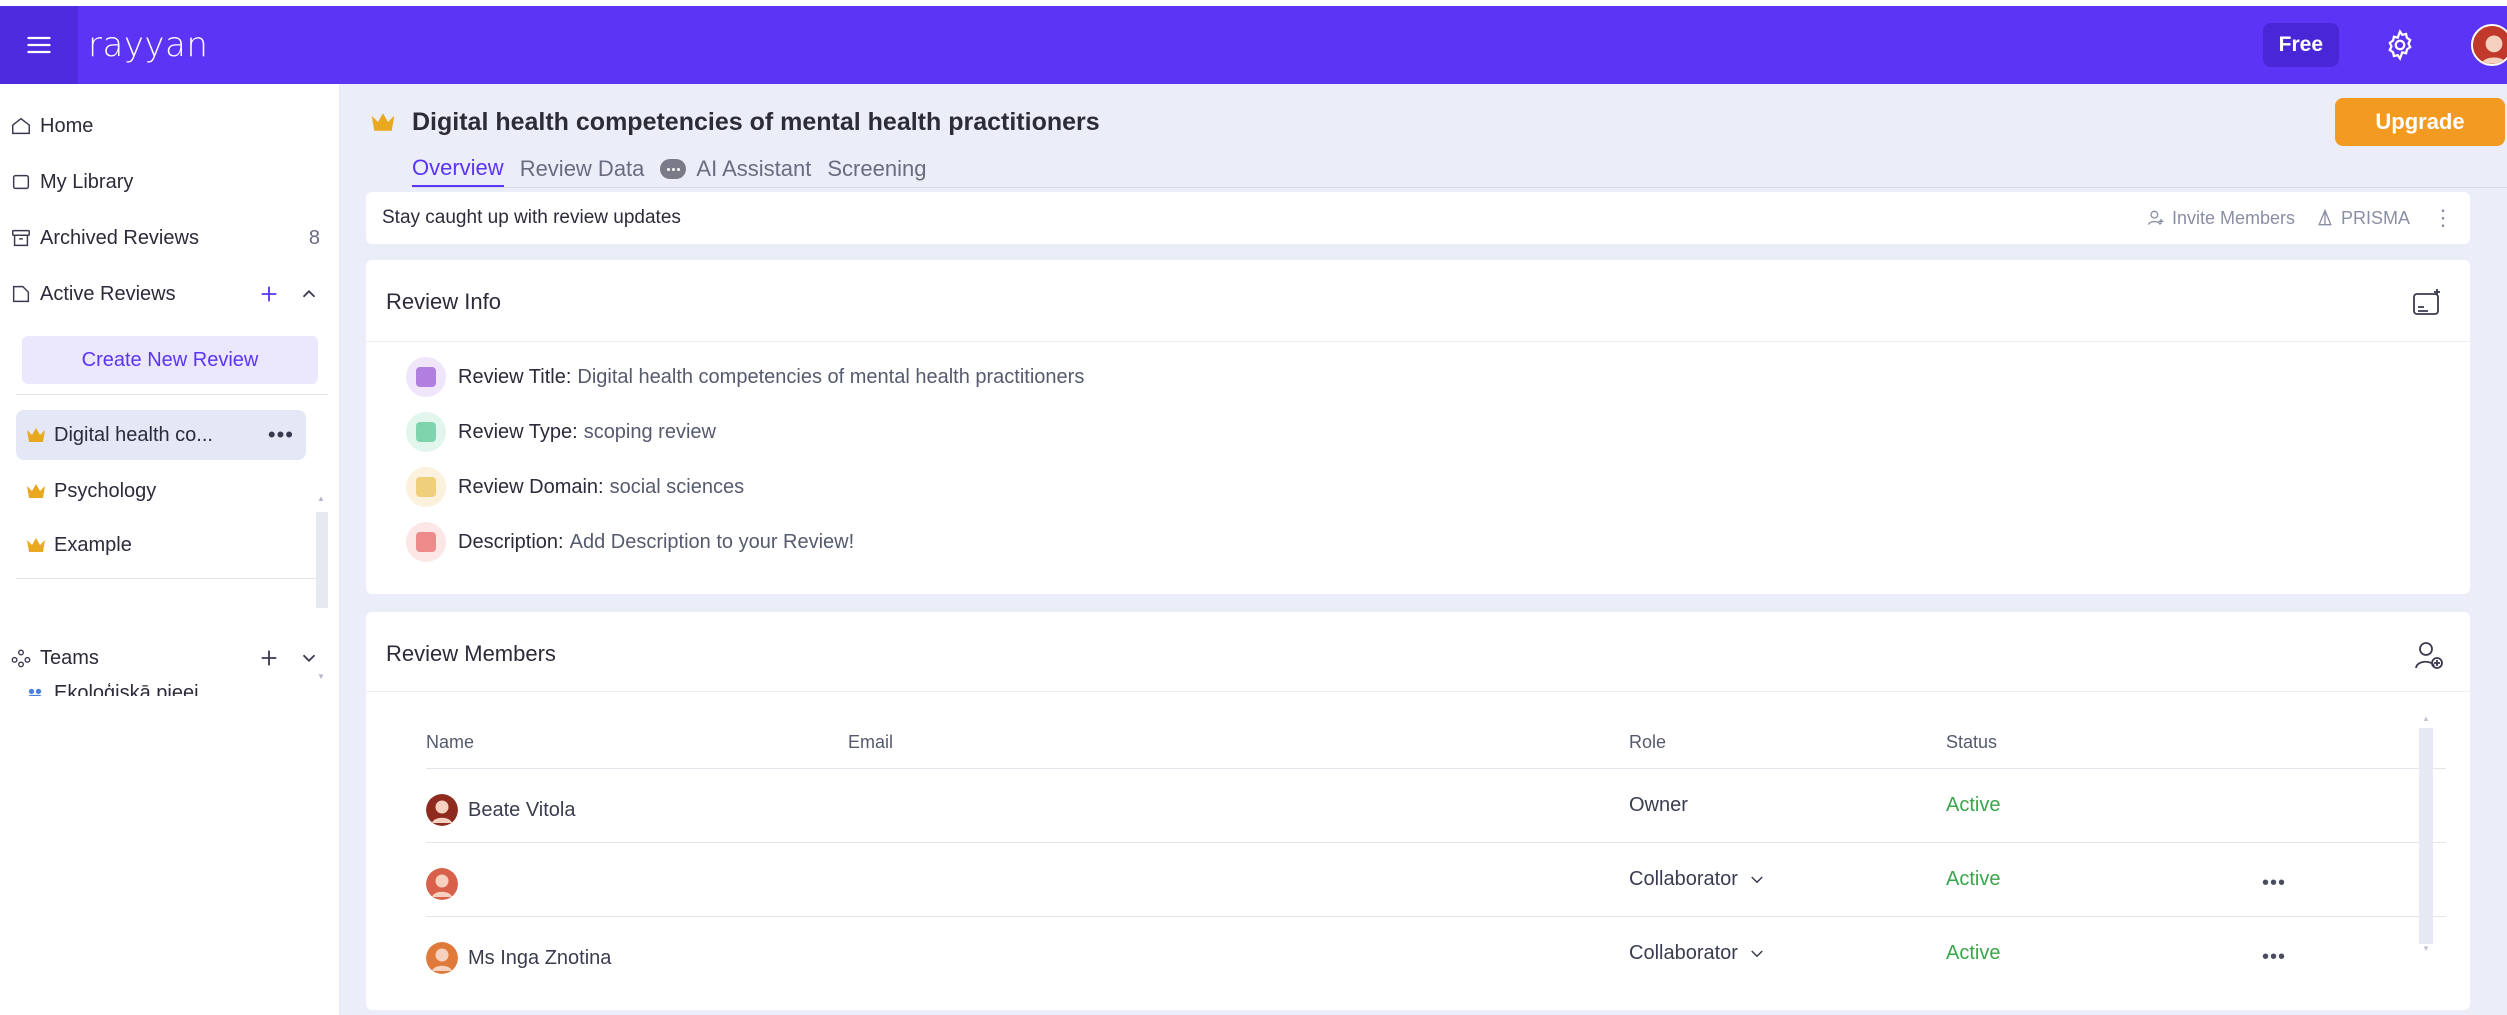  Describe the element at coordinates (518, 958) in the screenshot. I see `member-name-cell: Ms Inga Znotina` at that location.